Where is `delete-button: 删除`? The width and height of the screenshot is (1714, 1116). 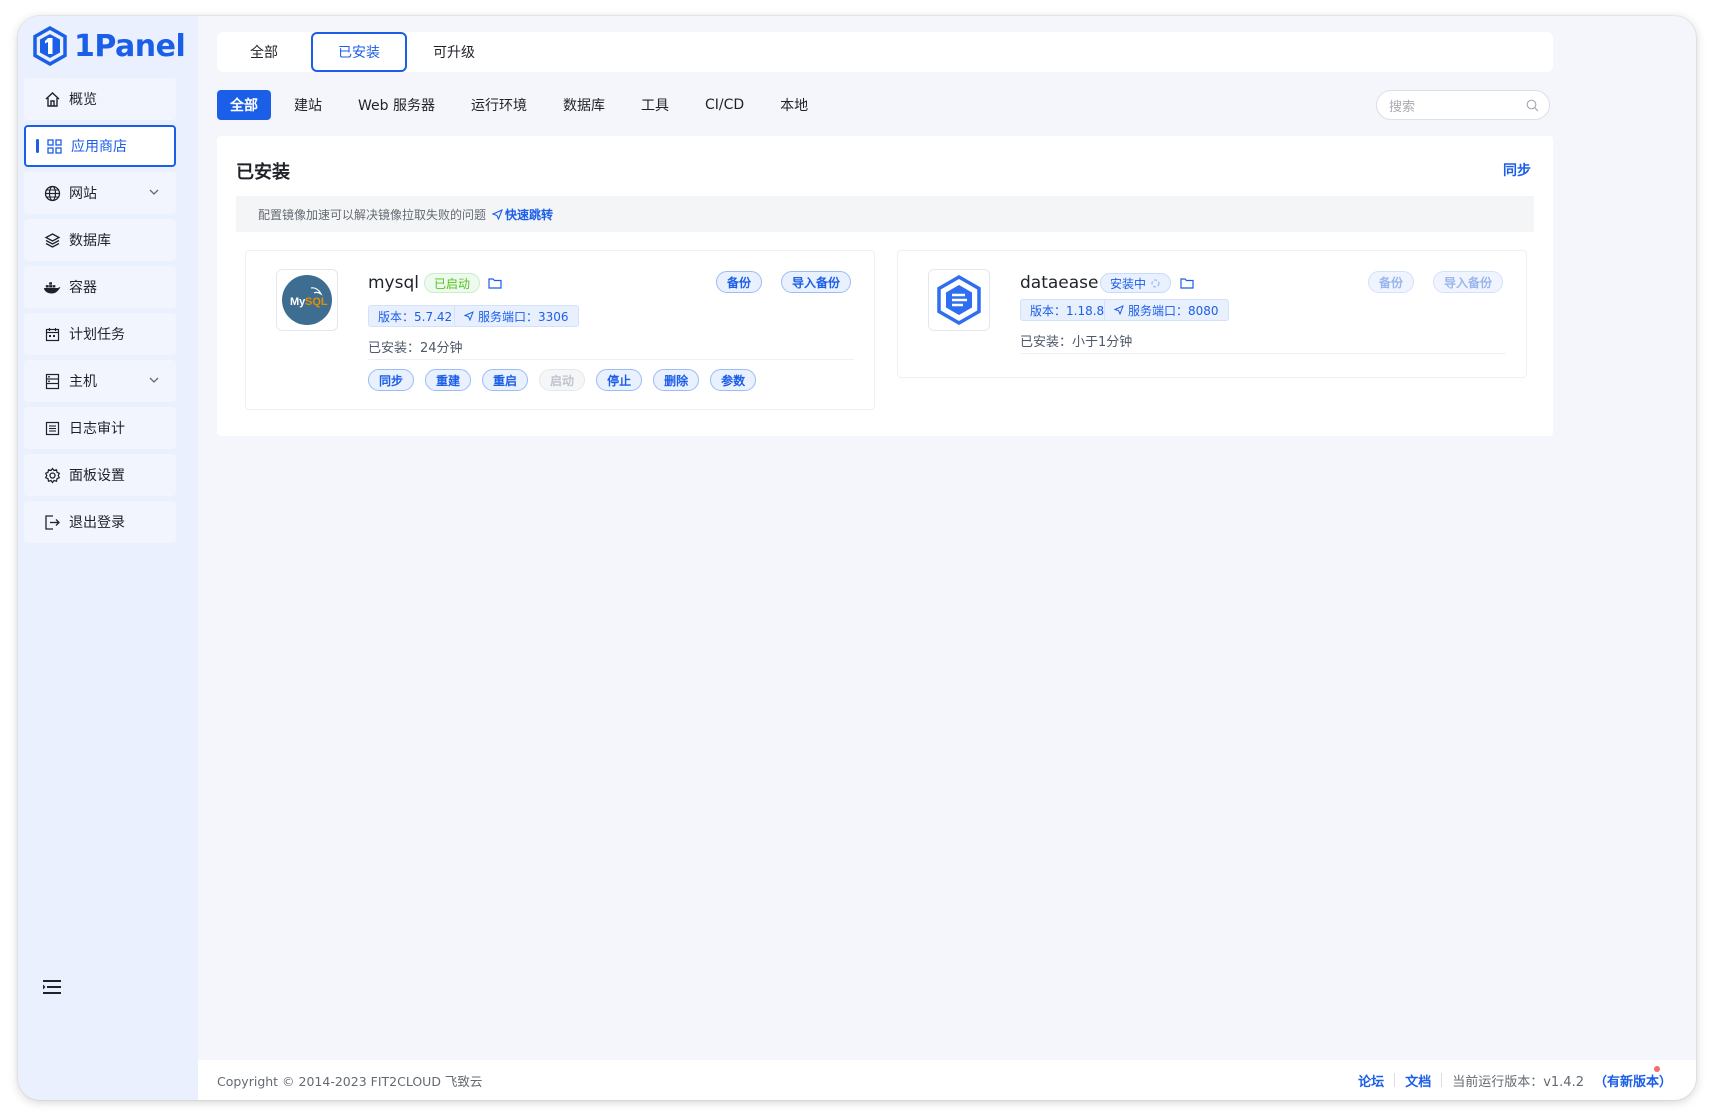
delete-button: 删除 is located at coordinates (676, 380).